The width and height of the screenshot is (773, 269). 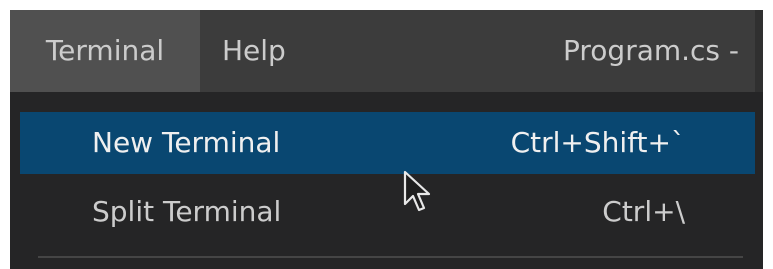 I want to click on new-terminal-label: New Terminal, so click(x=186, y=142).